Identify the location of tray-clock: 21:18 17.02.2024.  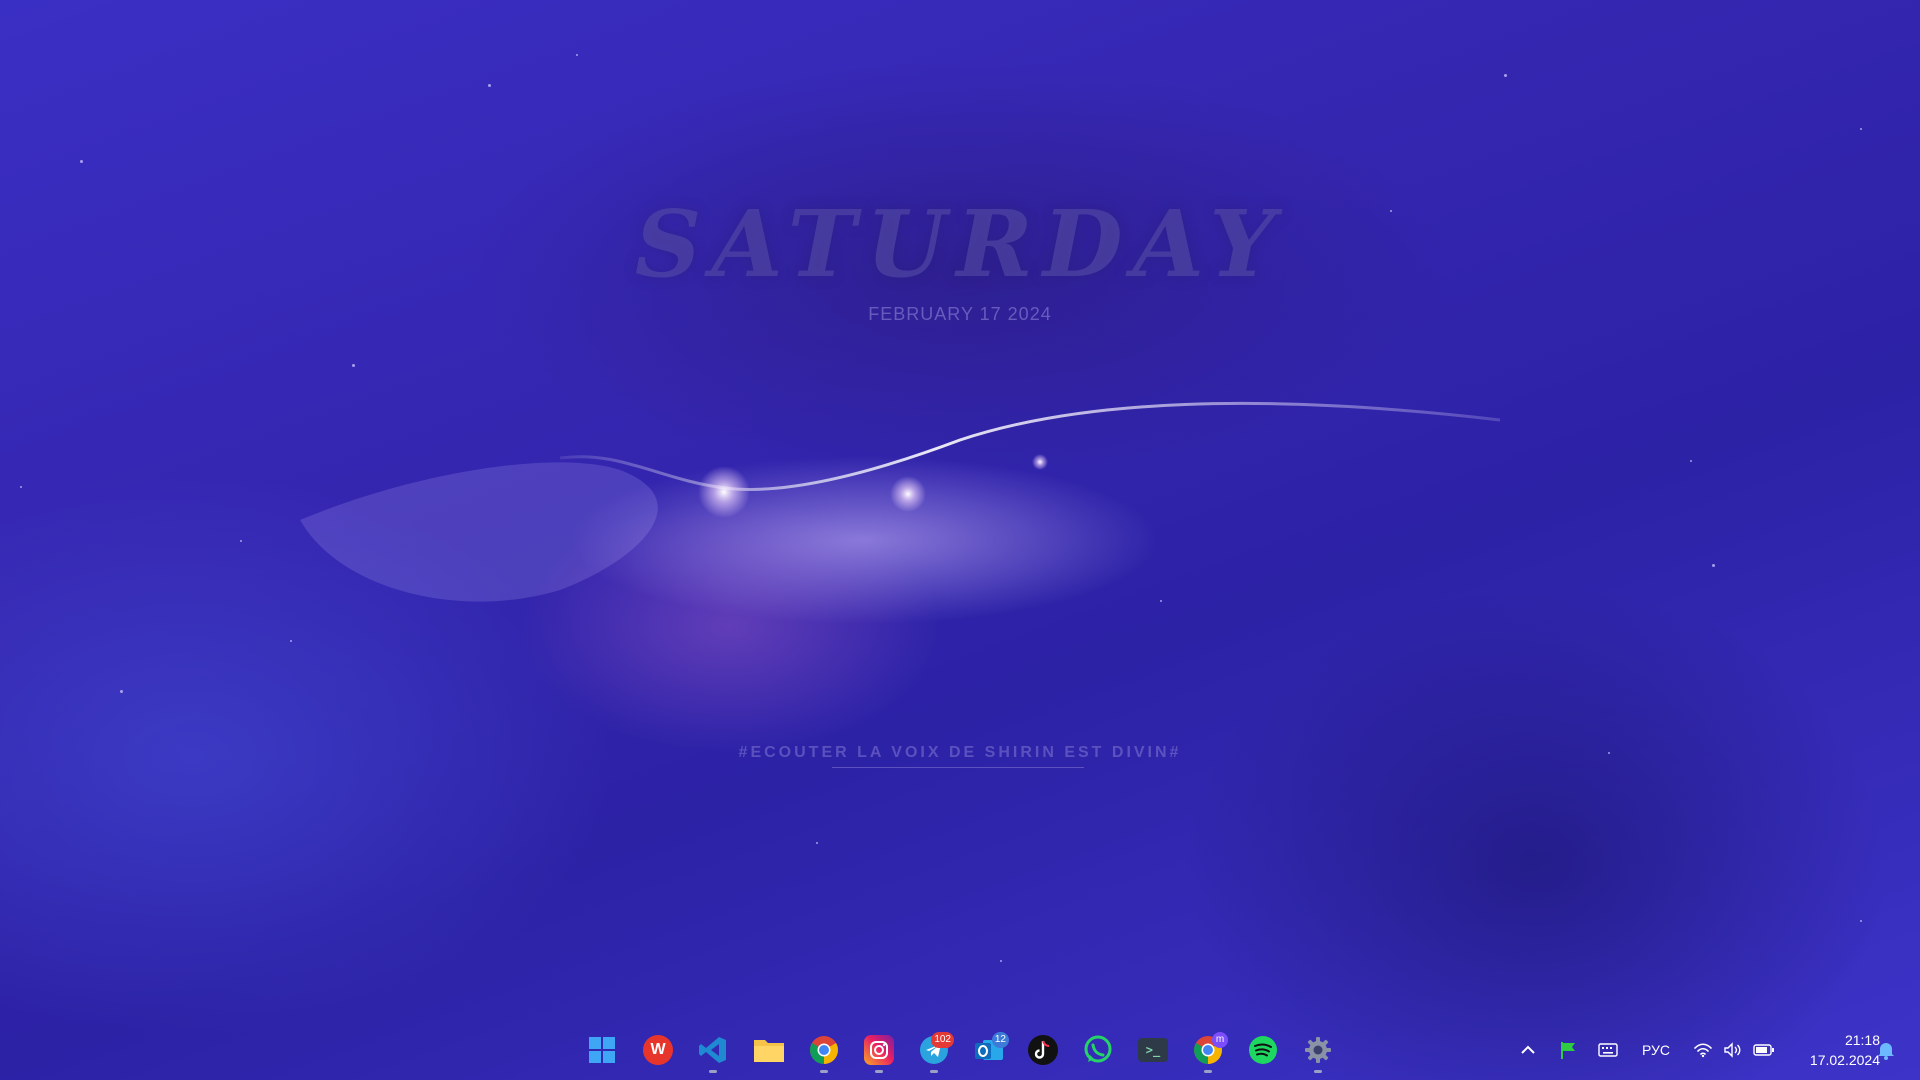
(1825, 1050).